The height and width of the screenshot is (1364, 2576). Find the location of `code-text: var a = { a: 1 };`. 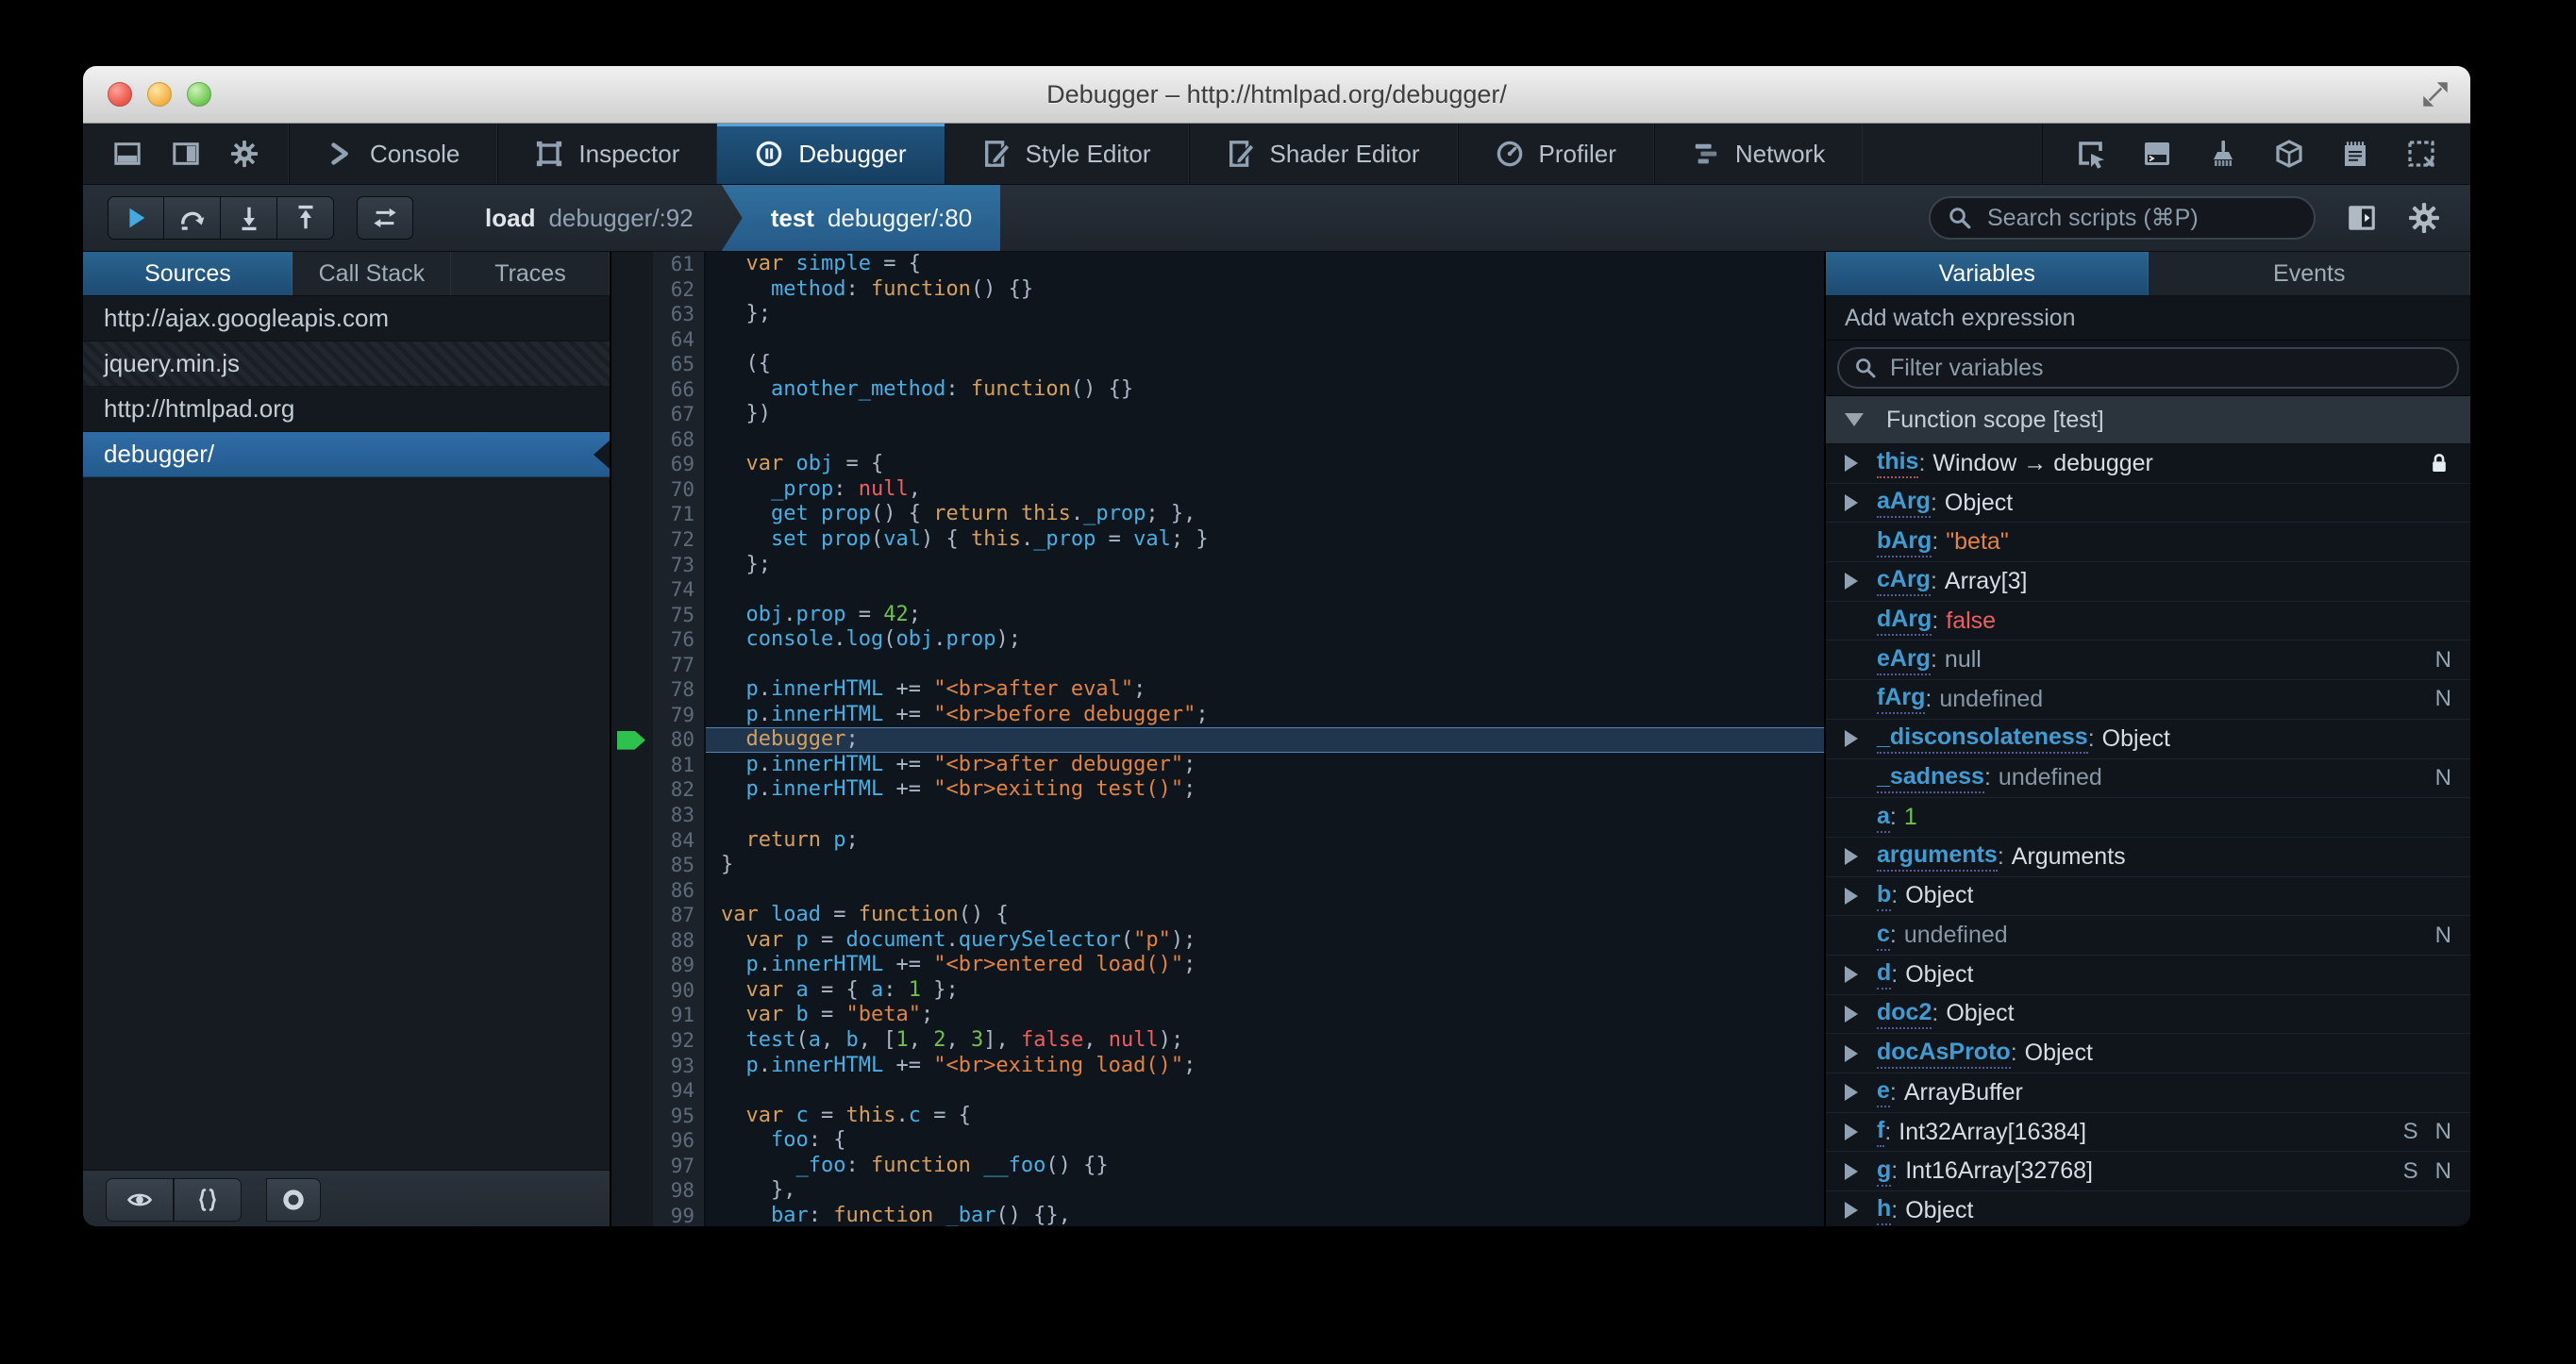

code-text: var a = { a: 1 }; is located at coordinates (1265, 991).